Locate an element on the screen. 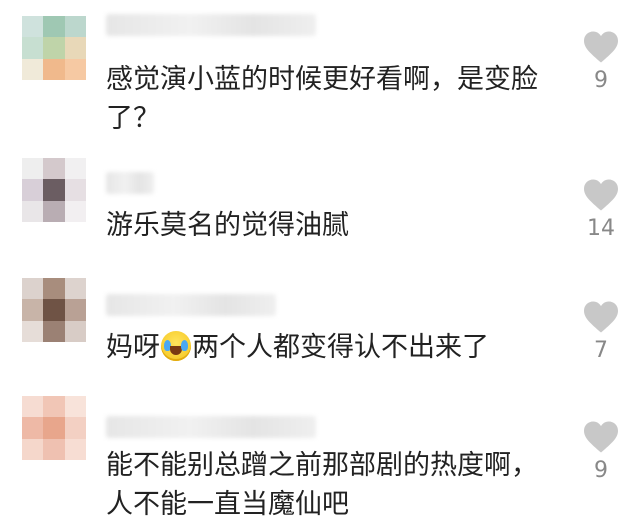  like-button: 14 is located at coordinates (601, 210).